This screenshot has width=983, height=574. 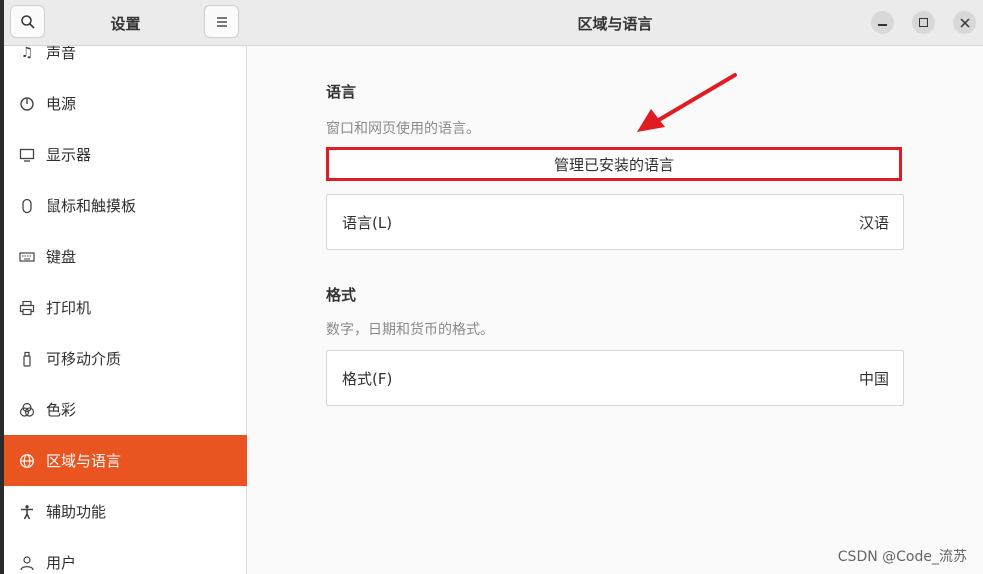 What do you see at coordinates (367, 222) in the screenshot?
I see `language-row-label: 语言(L)` at bounding box center [367, 222].